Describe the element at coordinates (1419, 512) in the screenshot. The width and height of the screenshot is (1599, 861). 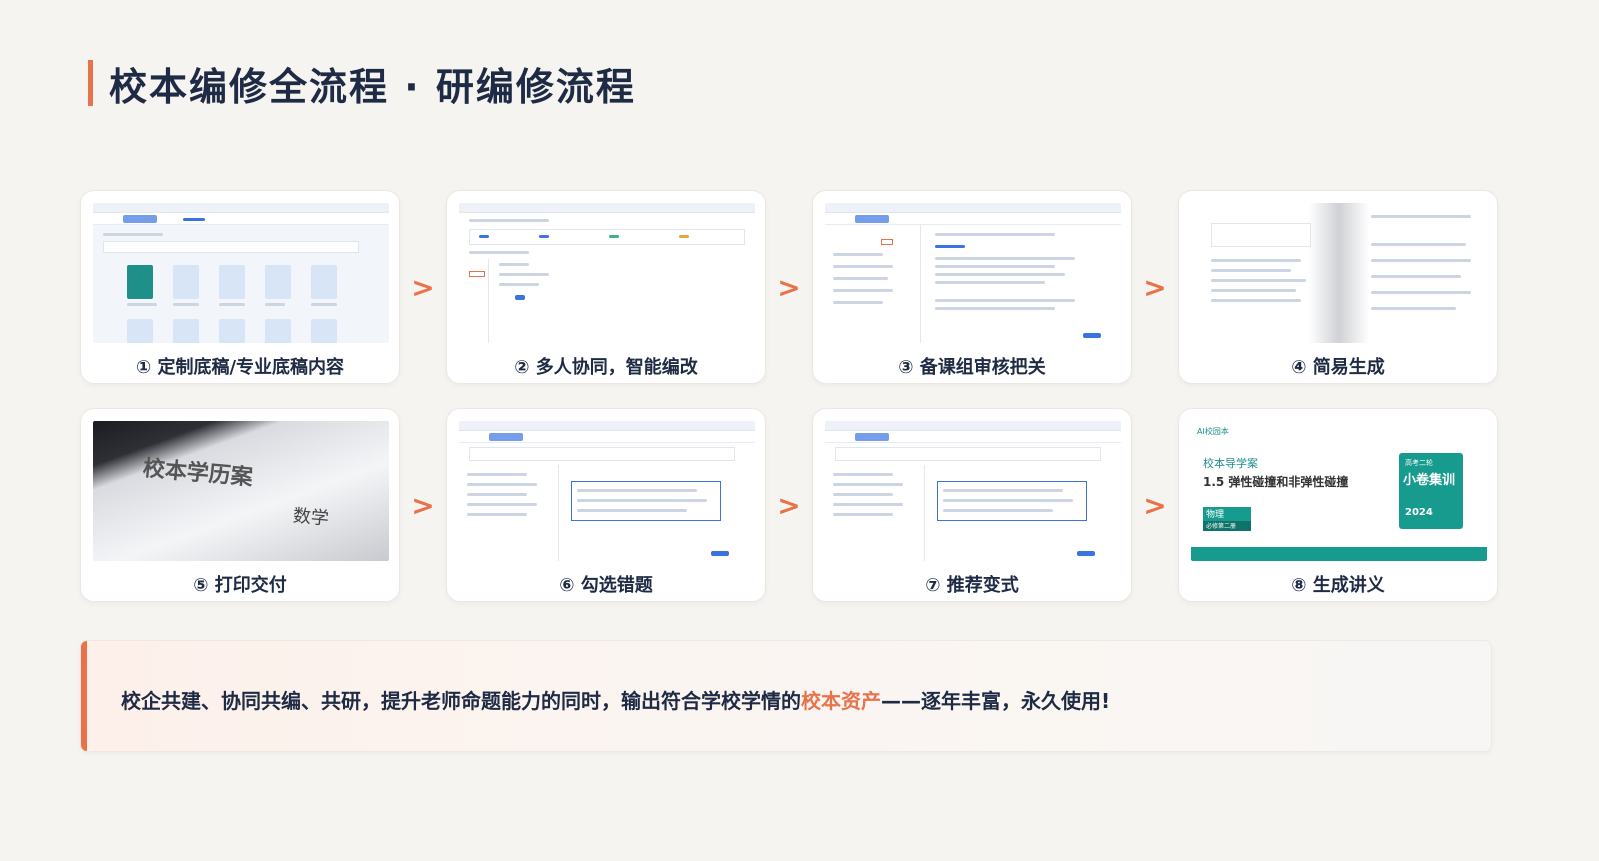
I see `cover-book-year: 2024` at that location.